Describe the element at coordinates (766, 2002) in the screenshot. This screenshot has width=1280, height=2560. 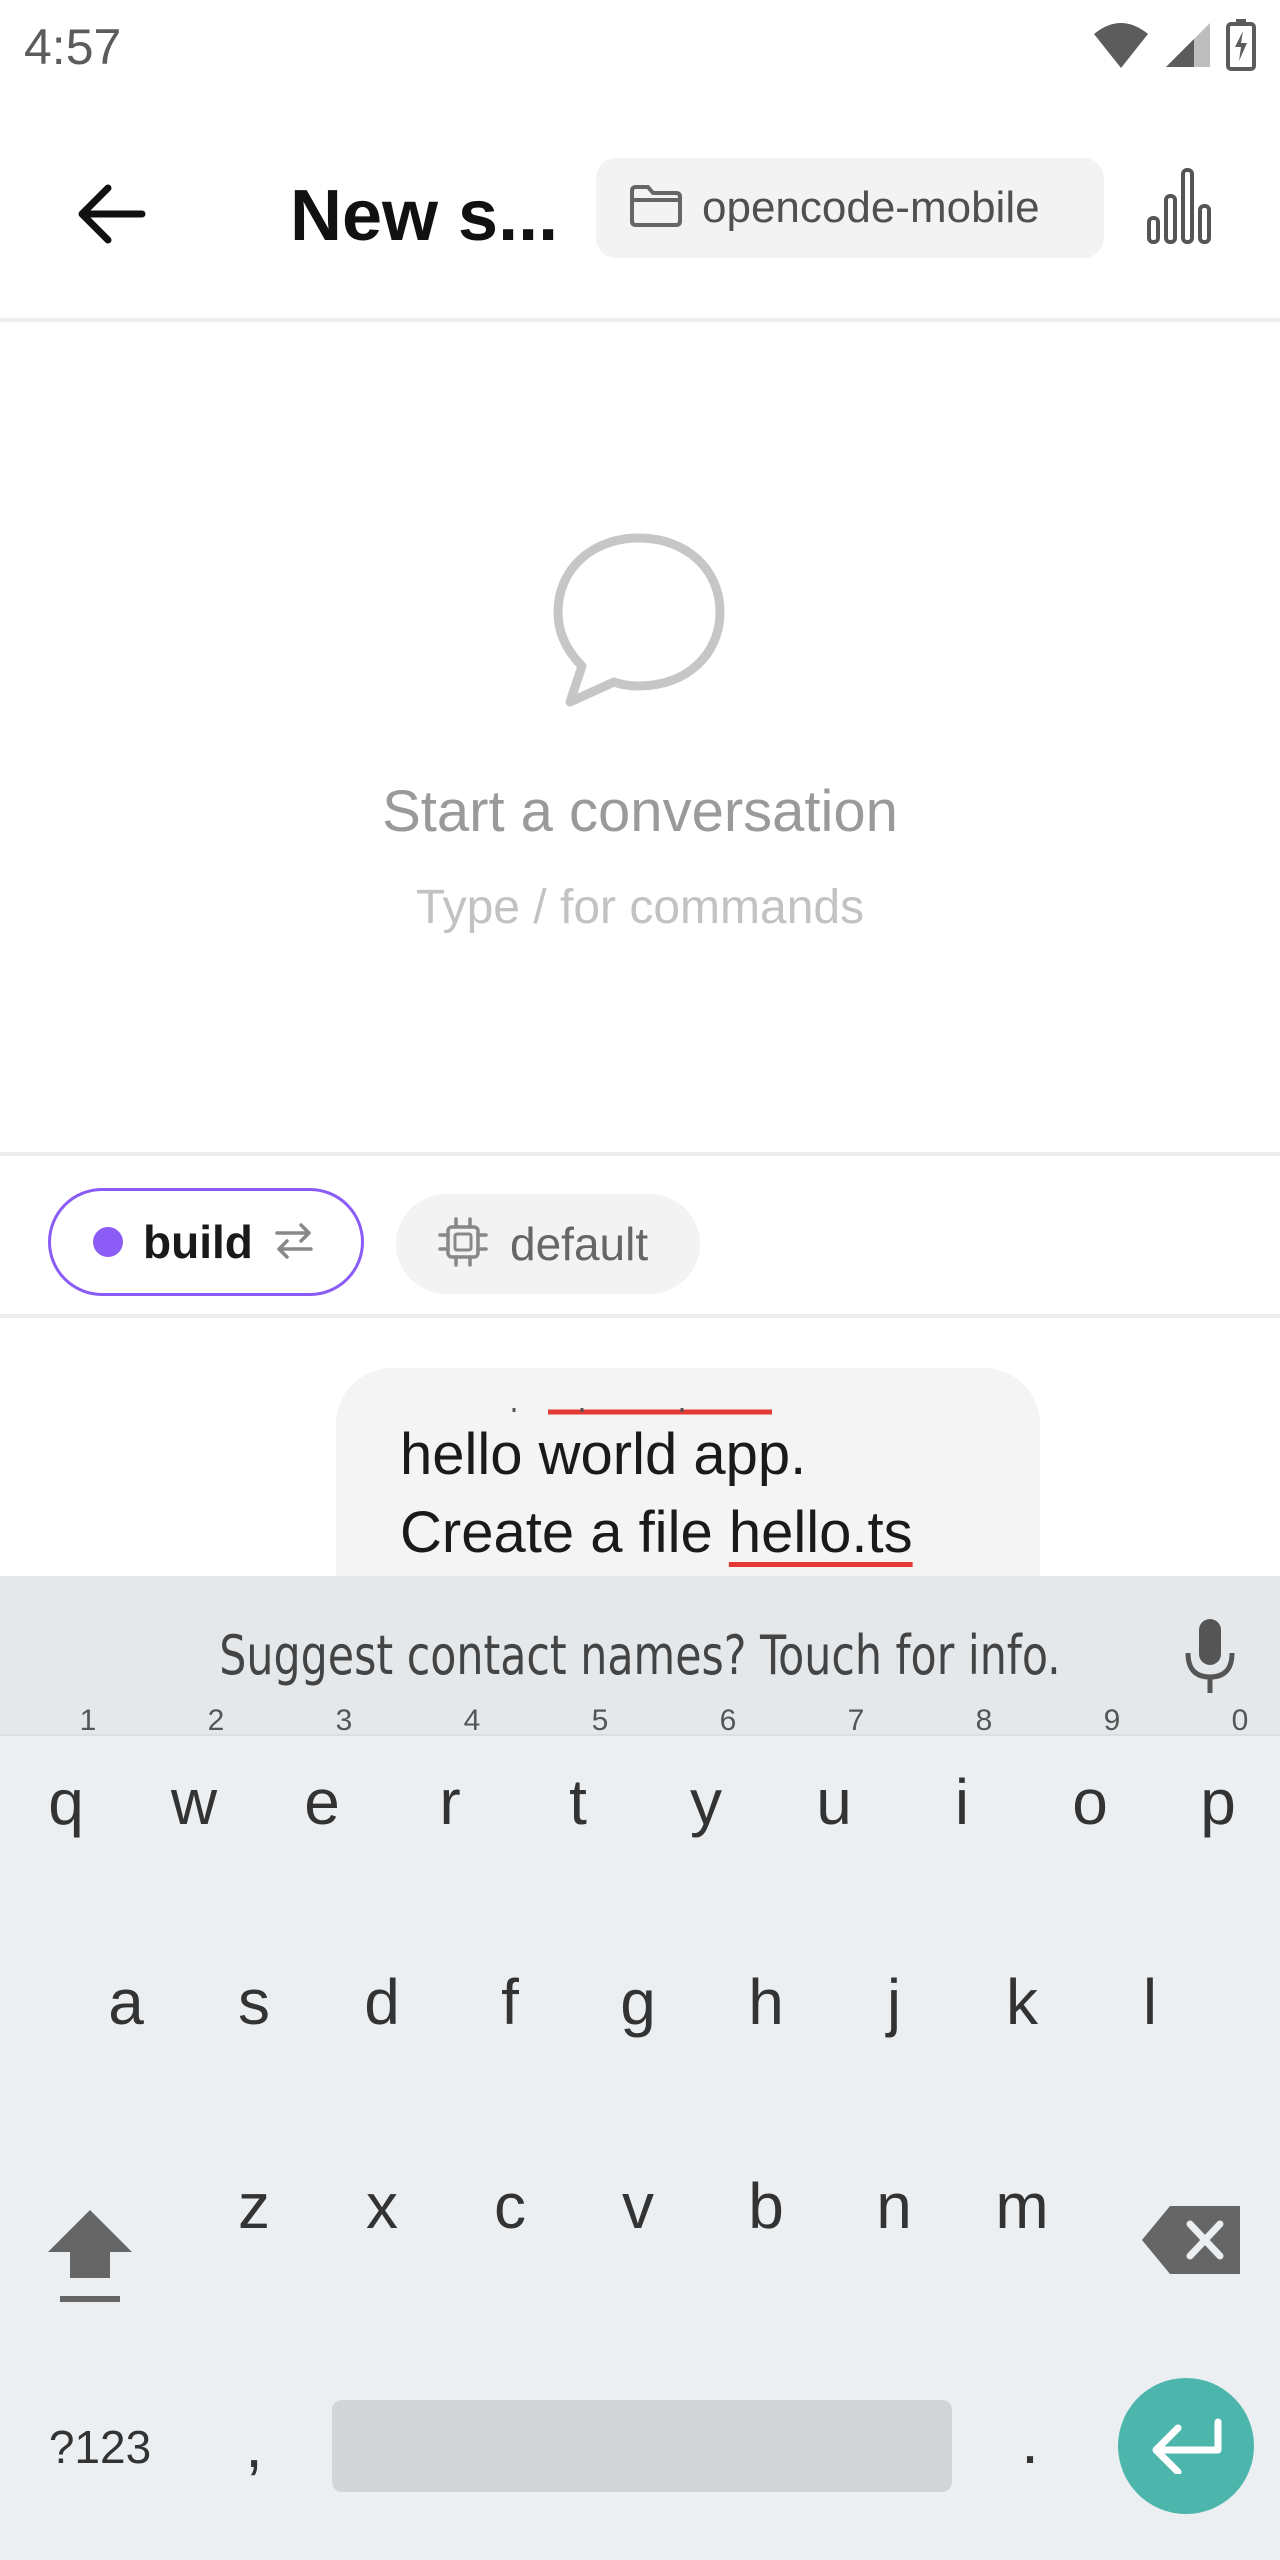
I see `key-h: h` at that location.